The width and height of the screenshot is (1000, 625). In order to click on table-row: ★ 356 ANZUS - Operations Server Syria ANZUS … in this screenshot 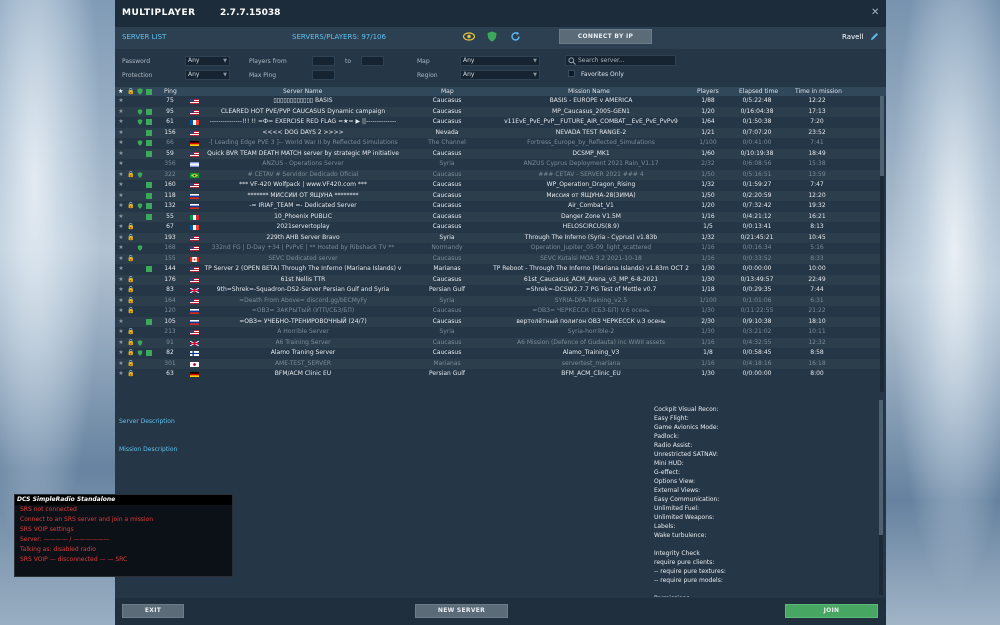, I will do `click(498, 164)`.